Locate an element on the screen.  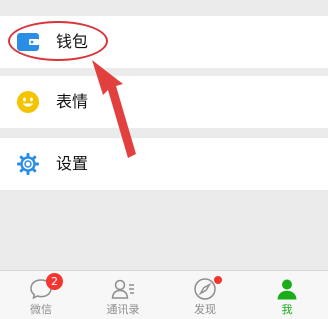
menu-item-label: 设置 is located at coordinates (72, 163).